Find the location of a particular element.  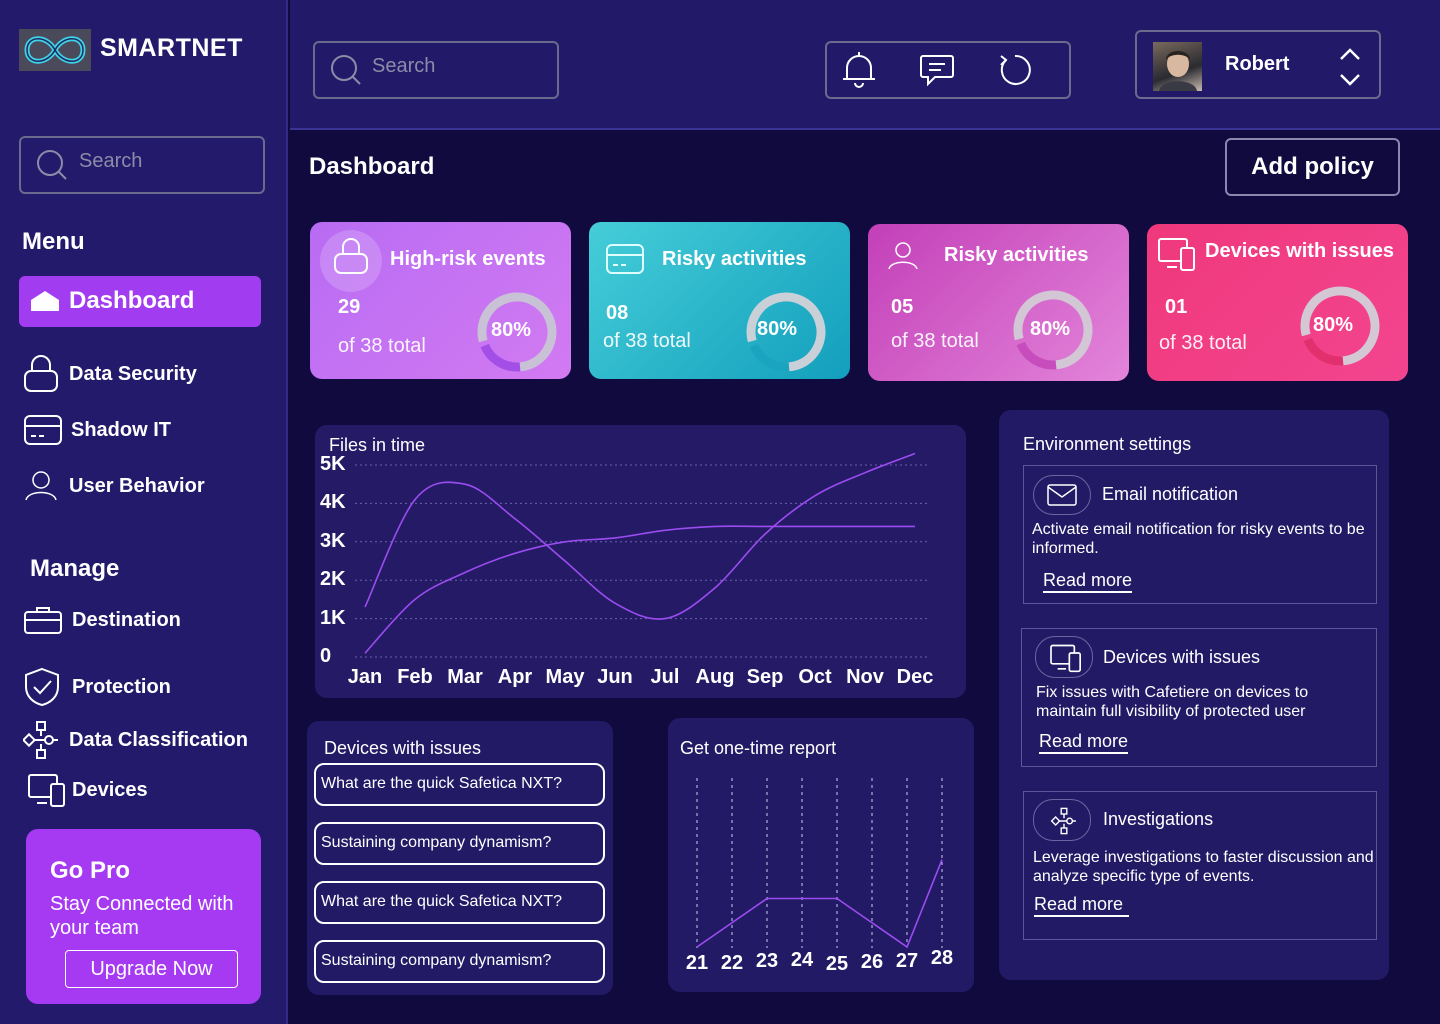

header-search-input: Search is located at coordinates (436, 70).